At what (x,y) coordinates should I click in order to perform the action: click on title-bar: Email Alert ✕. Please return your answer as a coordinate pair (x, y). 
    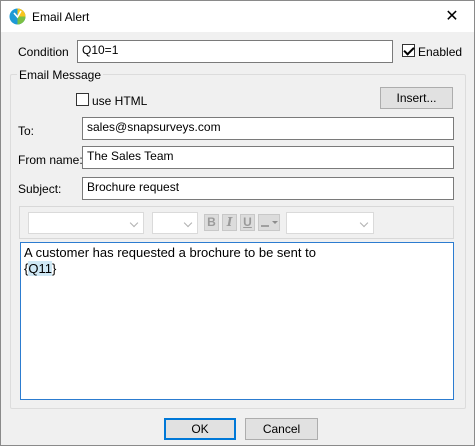
    Looking at the image, I should click on (237, 16).